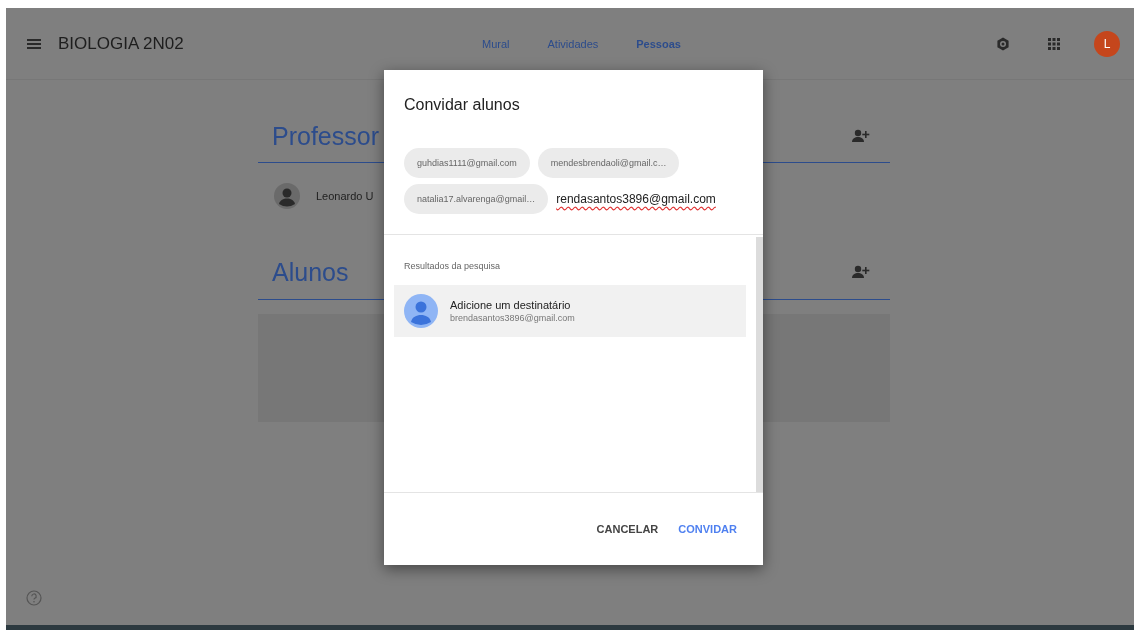 This screenshot has height=630, width=1134. Describe the element at coordinates (452, 266) in the screenshot. I see `results-label: Resultados da pesquisa` at that location.